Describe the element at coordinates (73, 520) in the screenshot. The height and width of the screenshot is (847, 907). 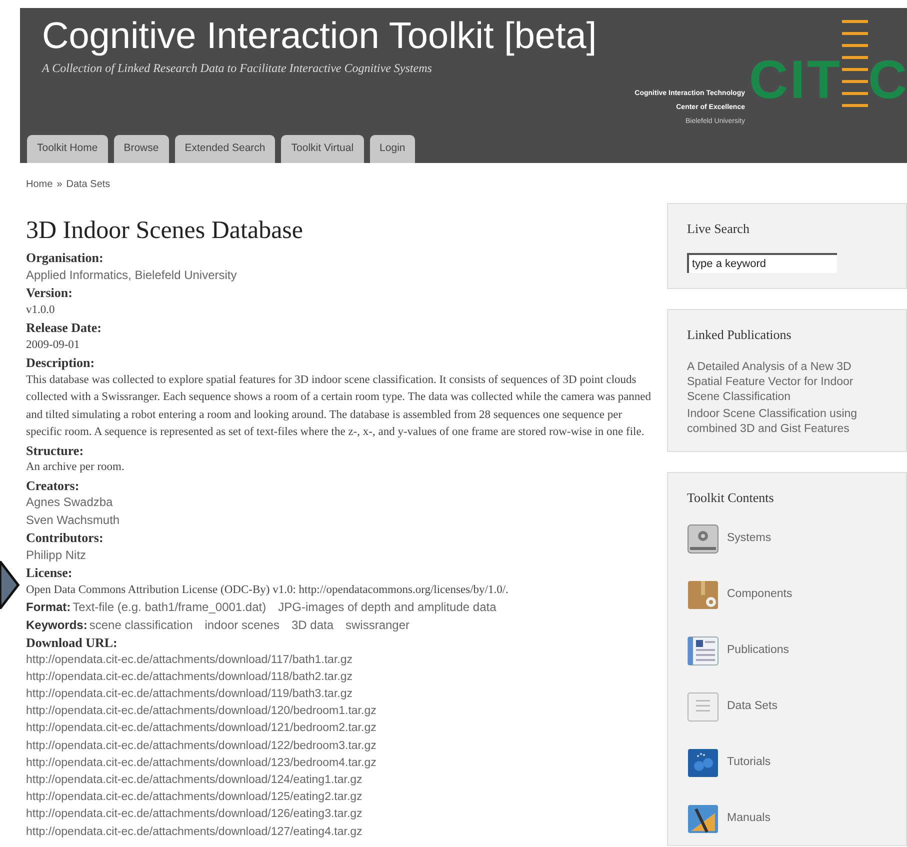
I see `field-value: Sven Wachsmuth` at that location.